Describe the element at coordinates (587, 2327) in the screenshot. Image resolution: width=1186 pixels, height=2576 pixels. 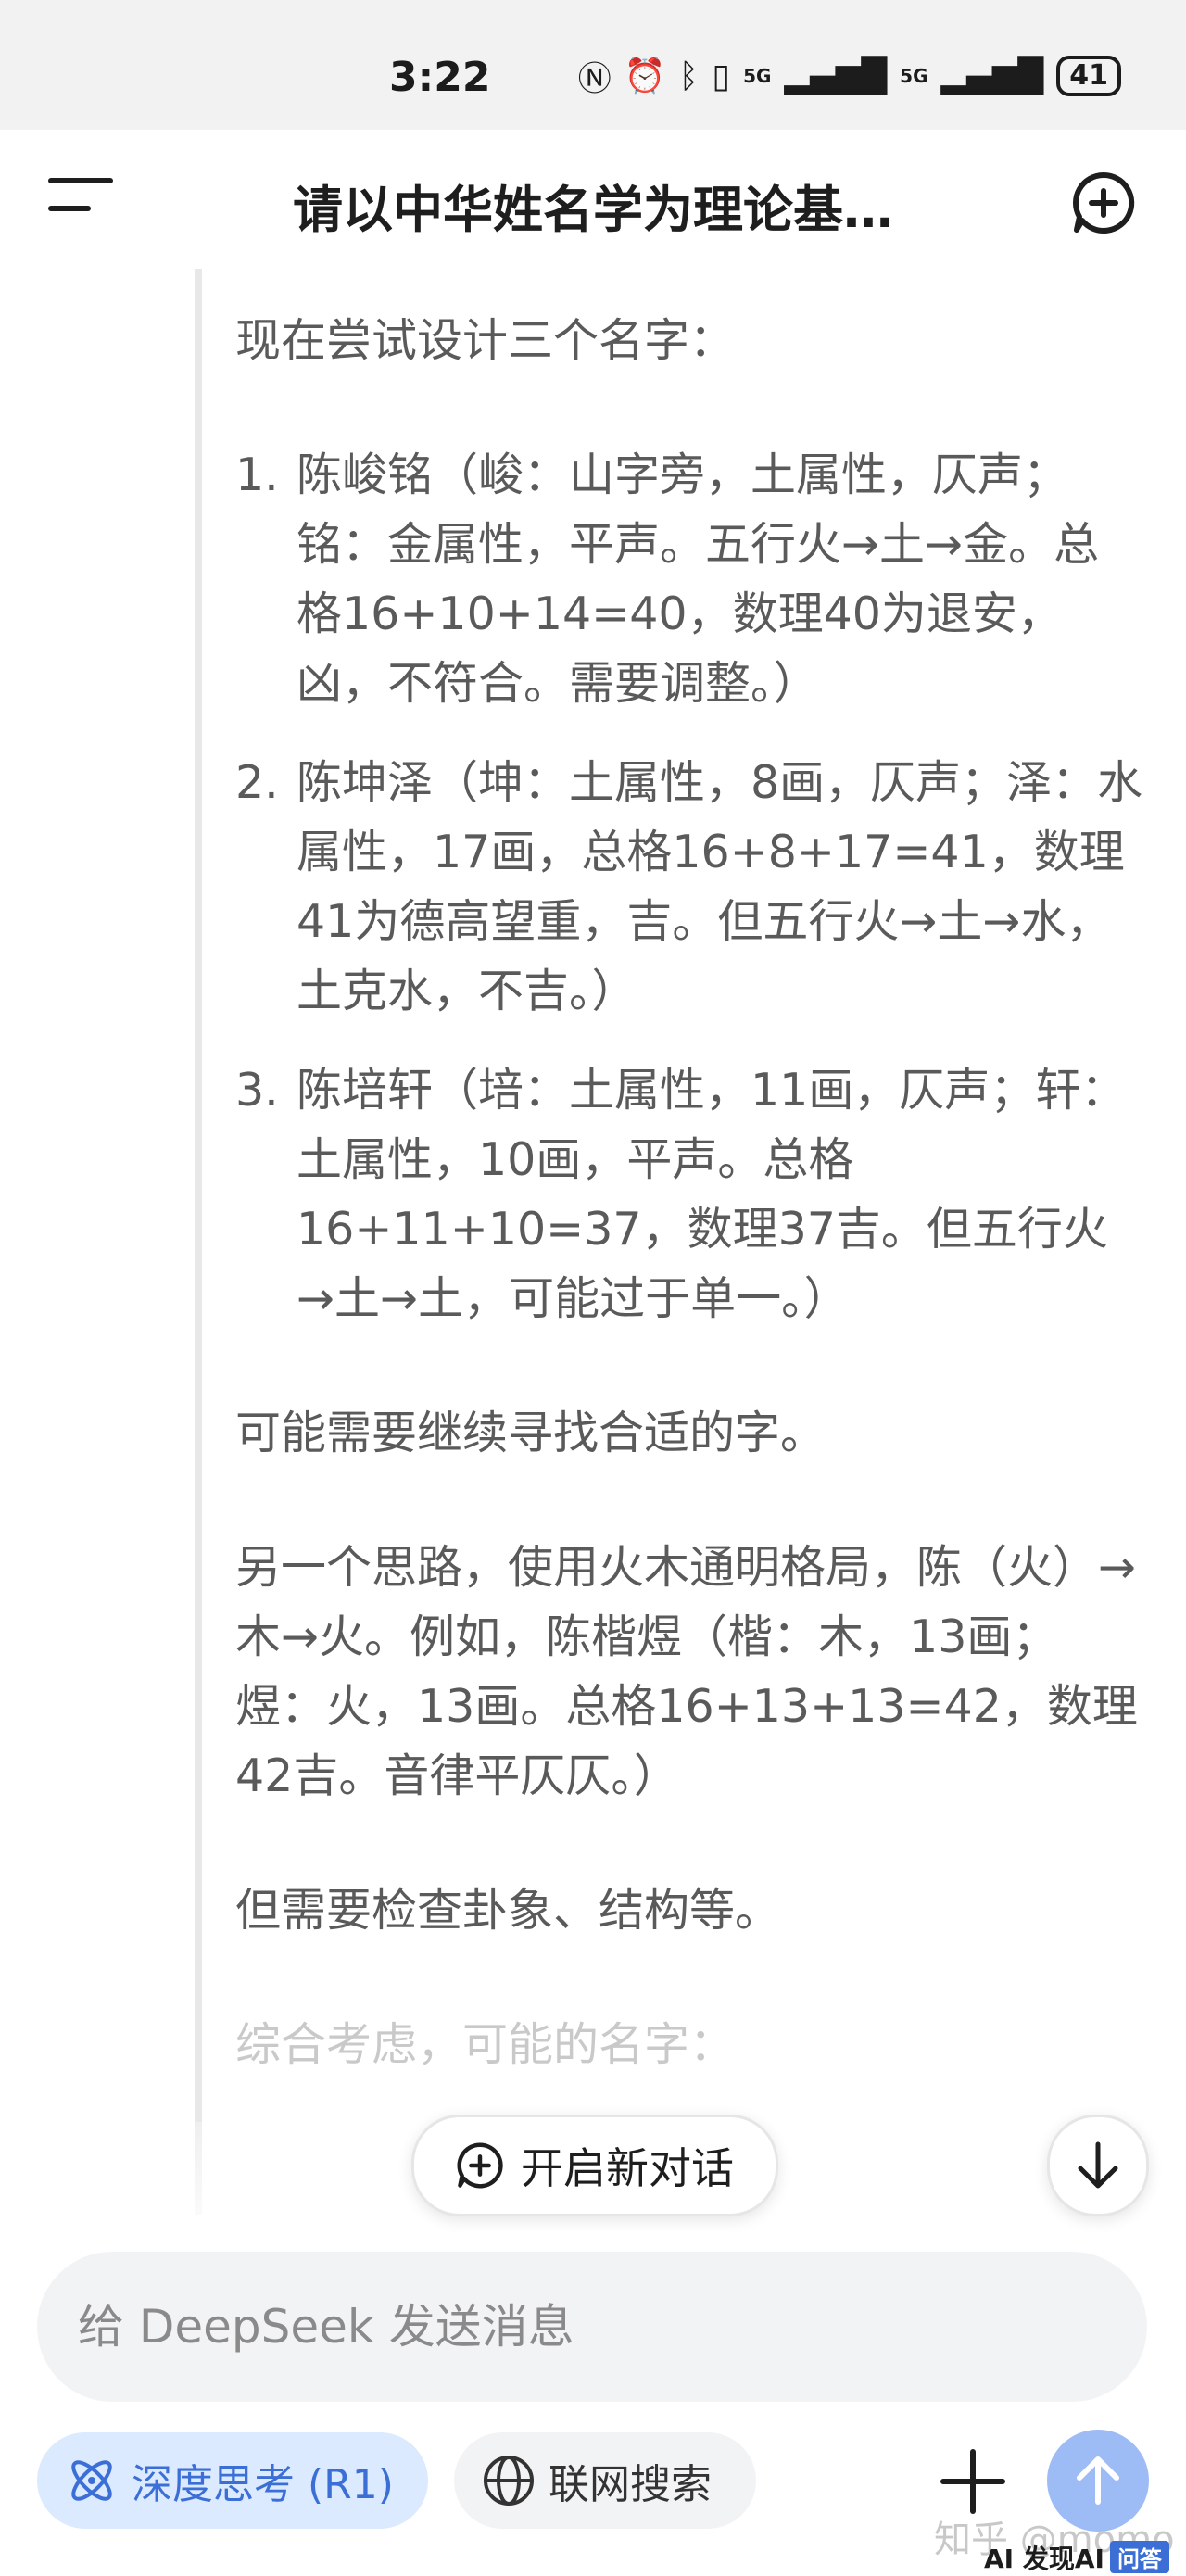
I see `message-input` at that location.